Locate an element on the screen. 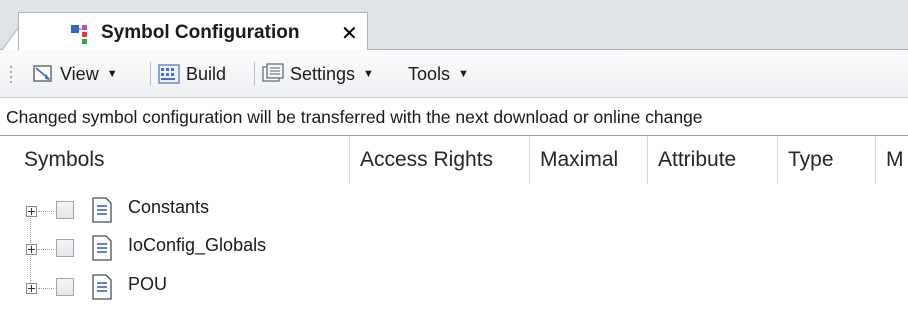 The height and width of the screenshot is (336, 908). view-menu-button: View ▼ is located at coordinates (75, 74).